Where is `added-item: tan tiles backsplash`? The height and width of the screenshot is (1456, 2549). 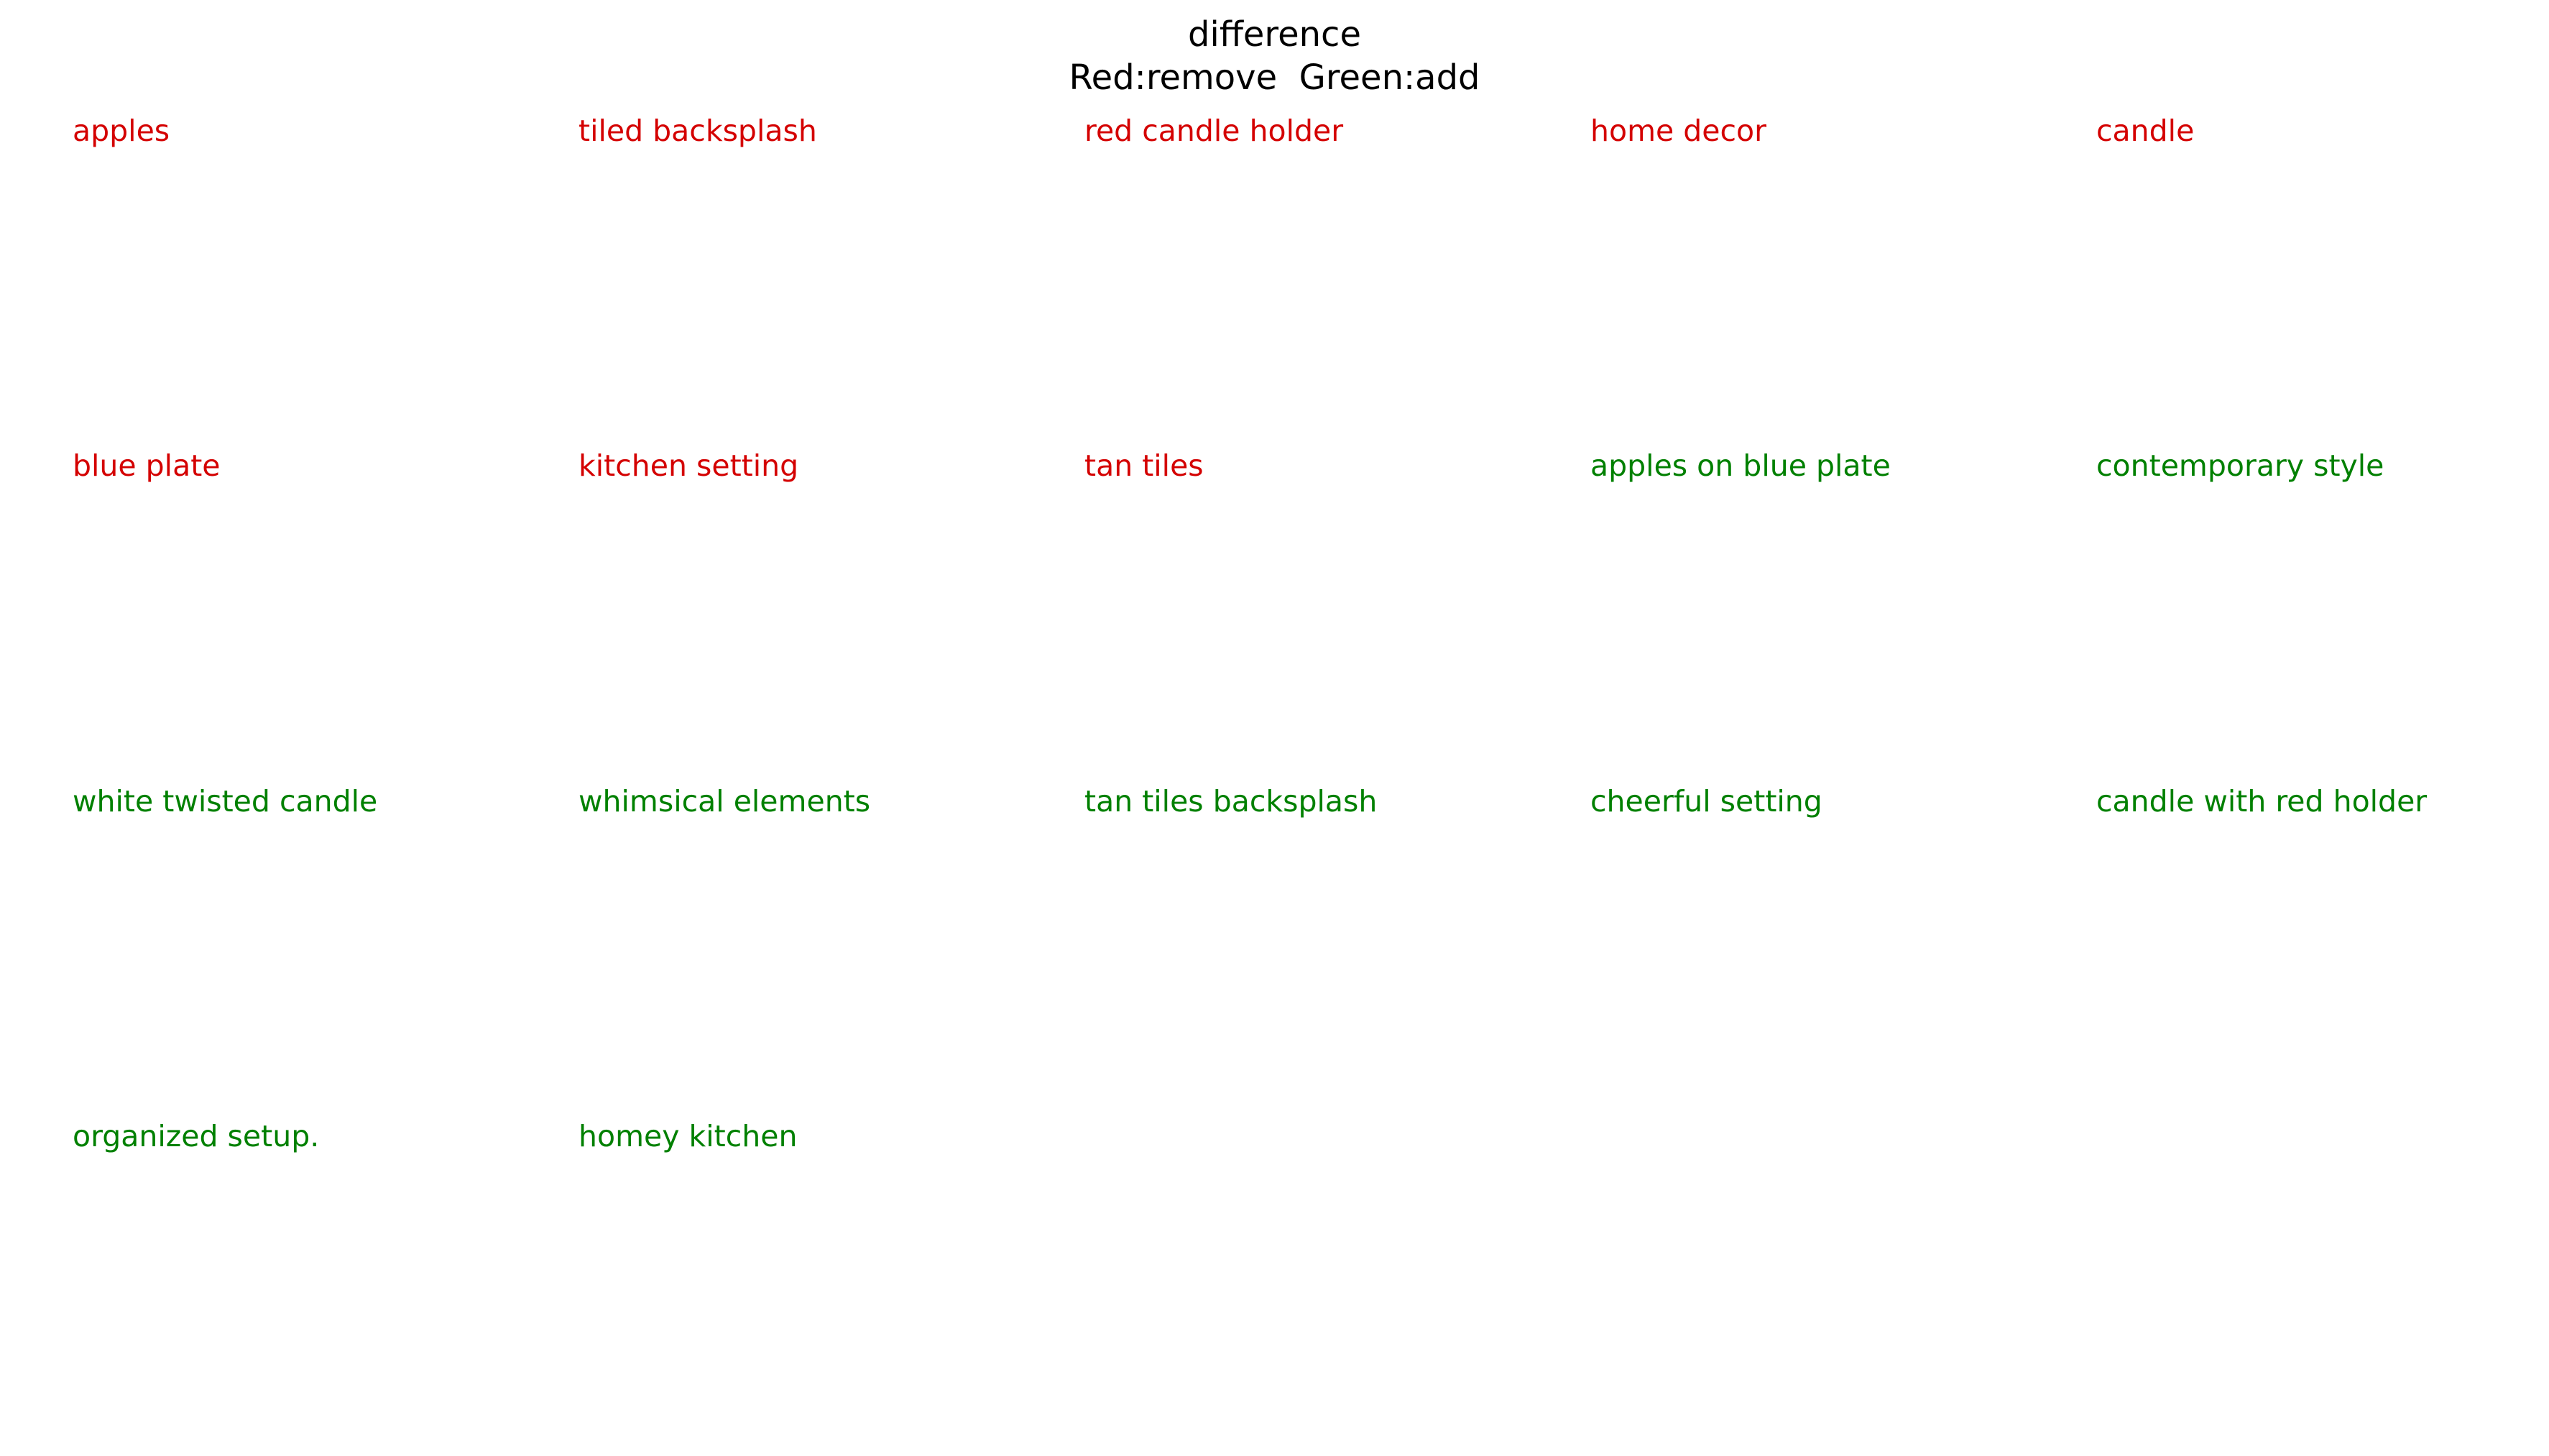
added-item: tan tiles backsplash is located at coordinates (1231, 801).